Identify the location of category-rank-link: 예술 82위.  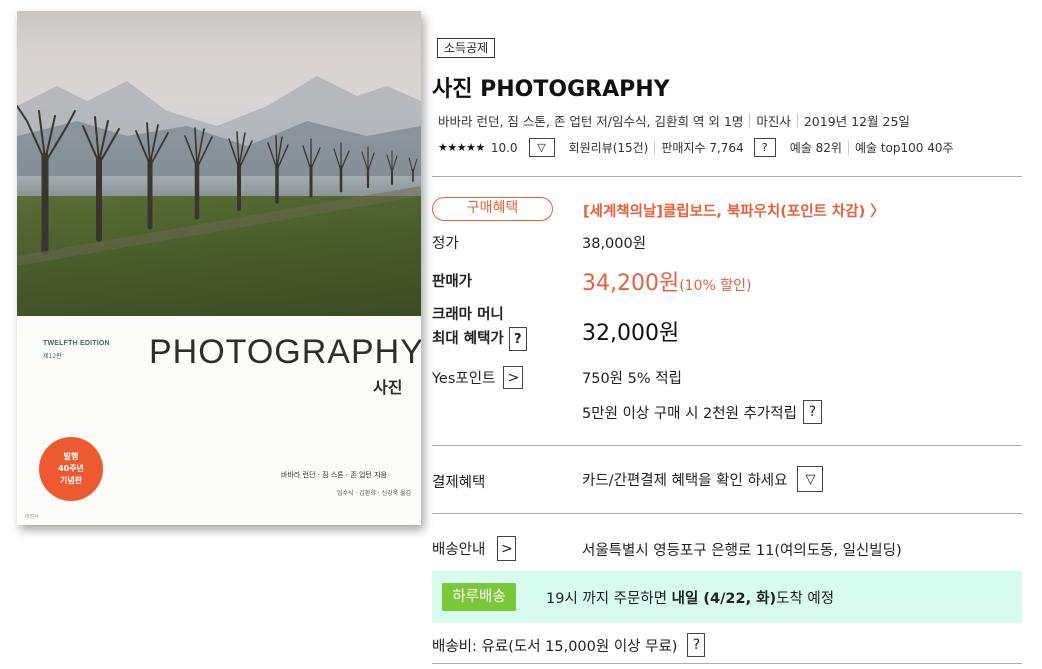
(816, 147).